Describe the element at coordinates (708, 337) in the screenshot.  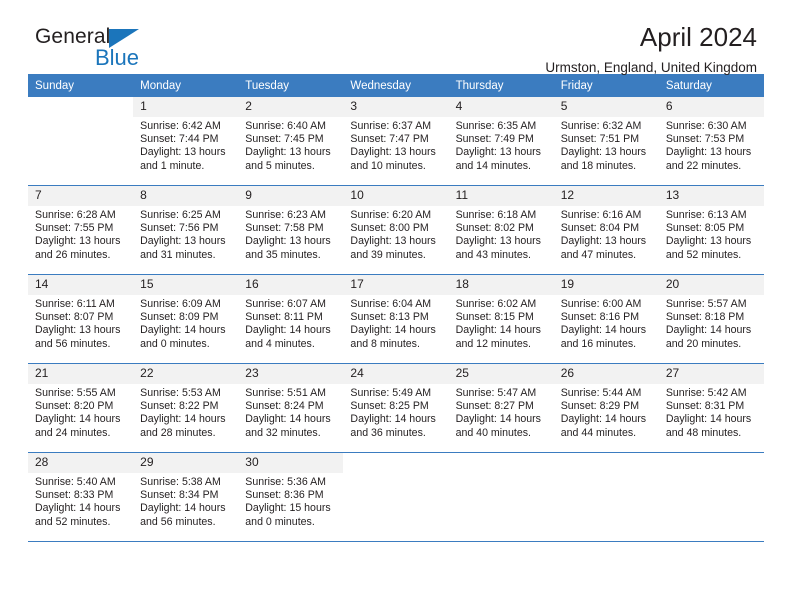
I see `daylight-text: Daylight: 14 hours and 20 minutes.` at that location.